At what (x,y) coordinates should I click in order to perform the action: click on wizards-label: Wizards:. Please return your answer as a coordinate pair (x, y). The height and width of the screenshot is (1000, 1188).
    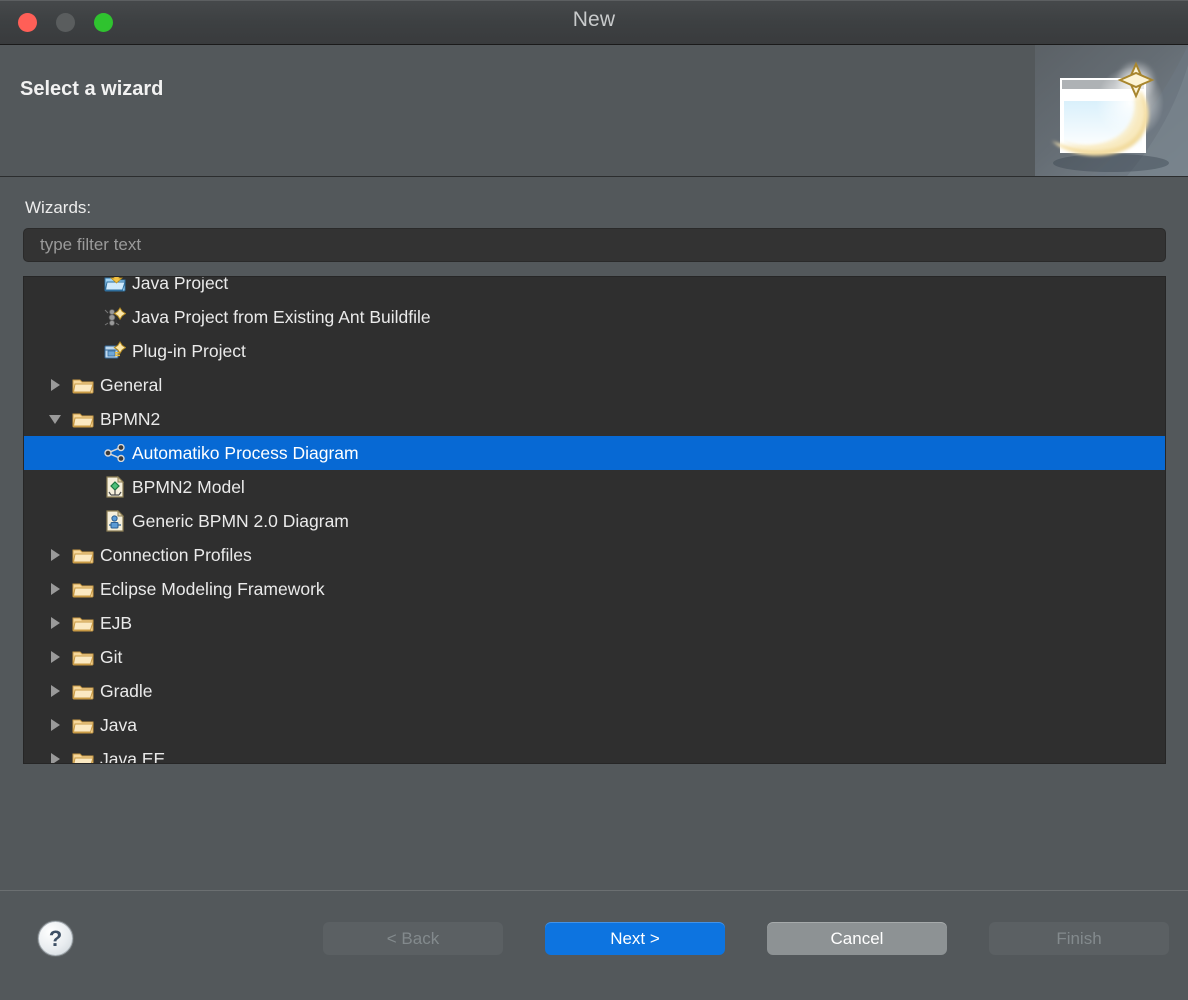
    Looking at the image, I should click on (58, 207).